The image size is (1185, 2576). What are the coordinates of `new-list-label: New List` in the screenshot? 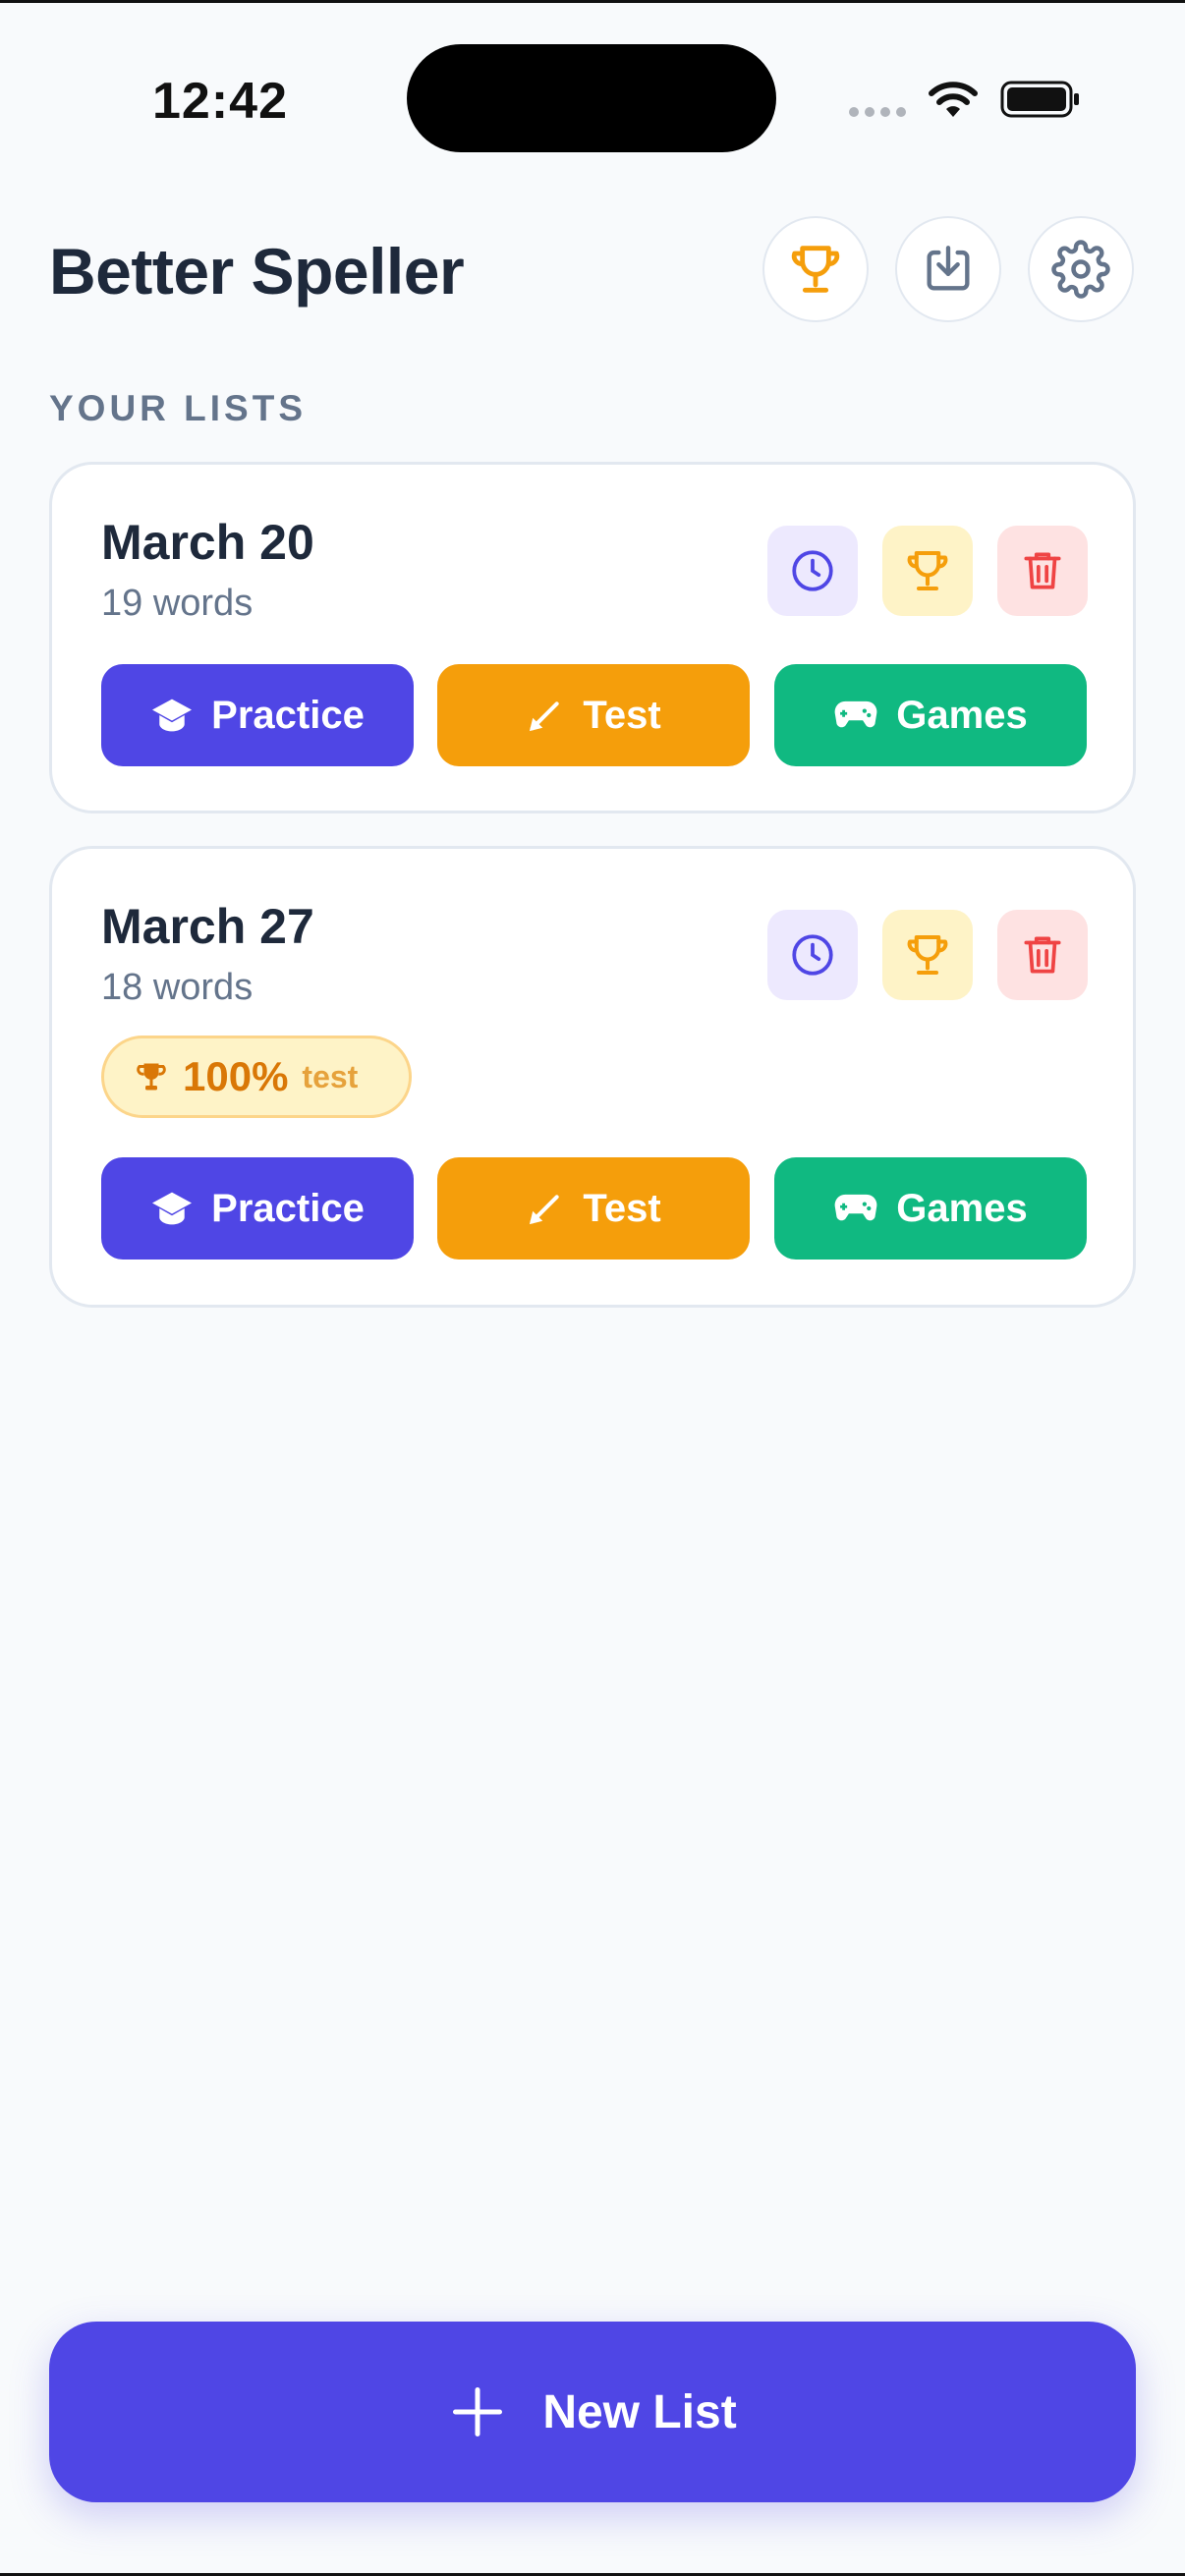 It's located at (639, 2411).